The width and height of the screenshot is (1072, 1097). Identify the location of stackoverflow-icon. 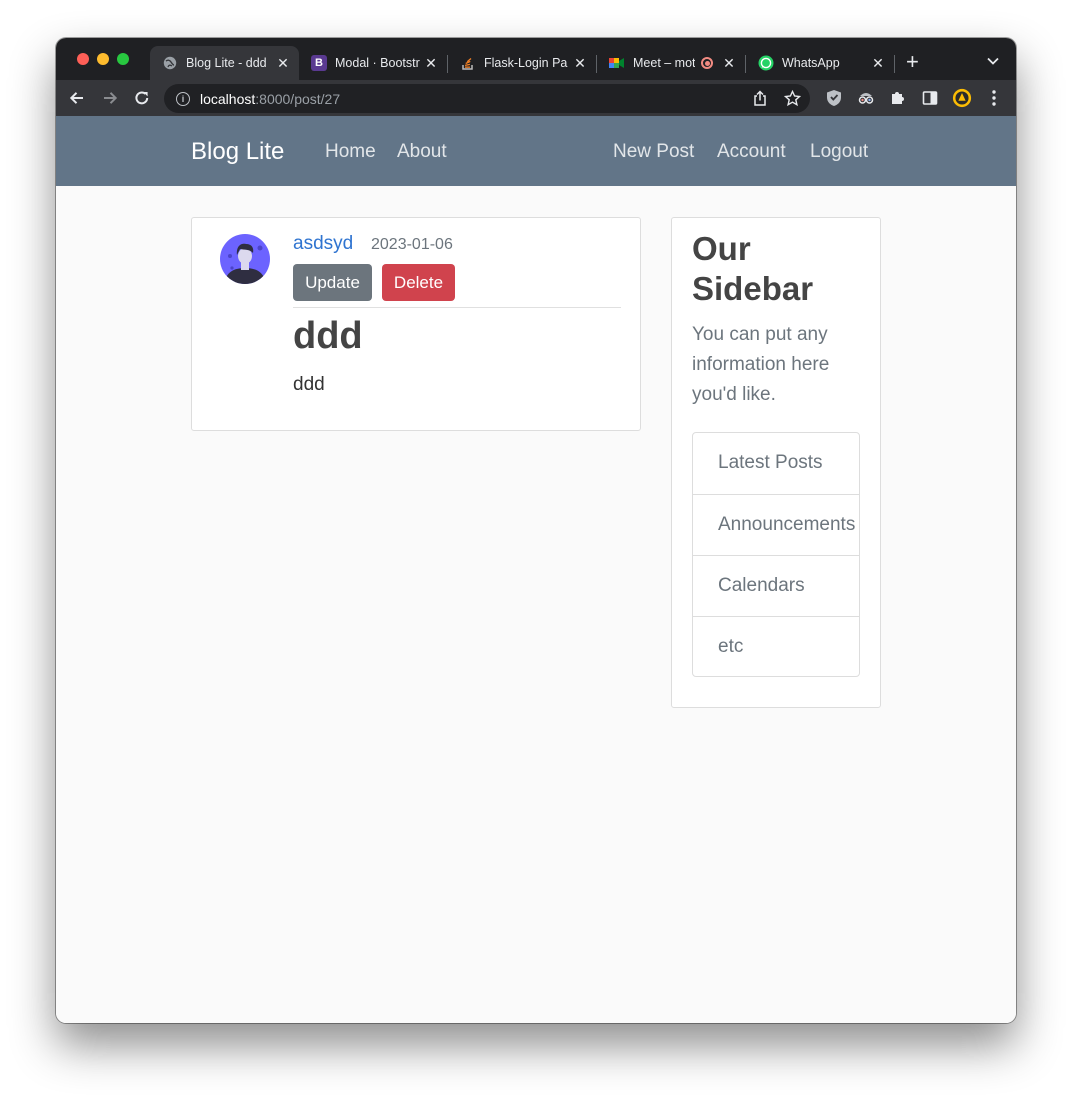
(468, 63).